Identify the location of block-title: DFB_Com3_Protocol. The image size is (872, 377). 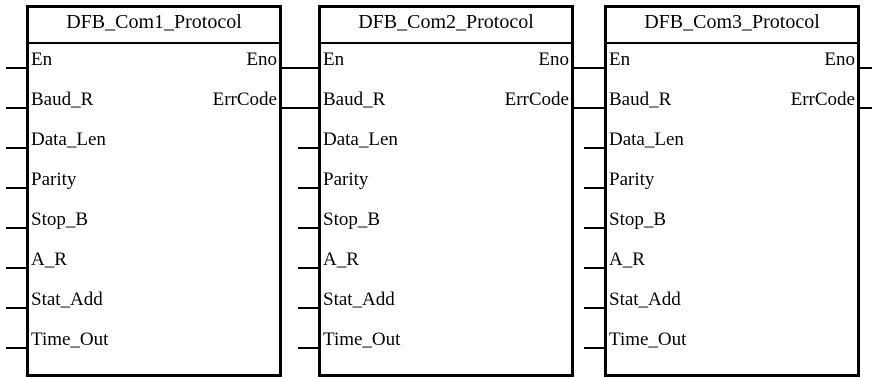
(732, 22).